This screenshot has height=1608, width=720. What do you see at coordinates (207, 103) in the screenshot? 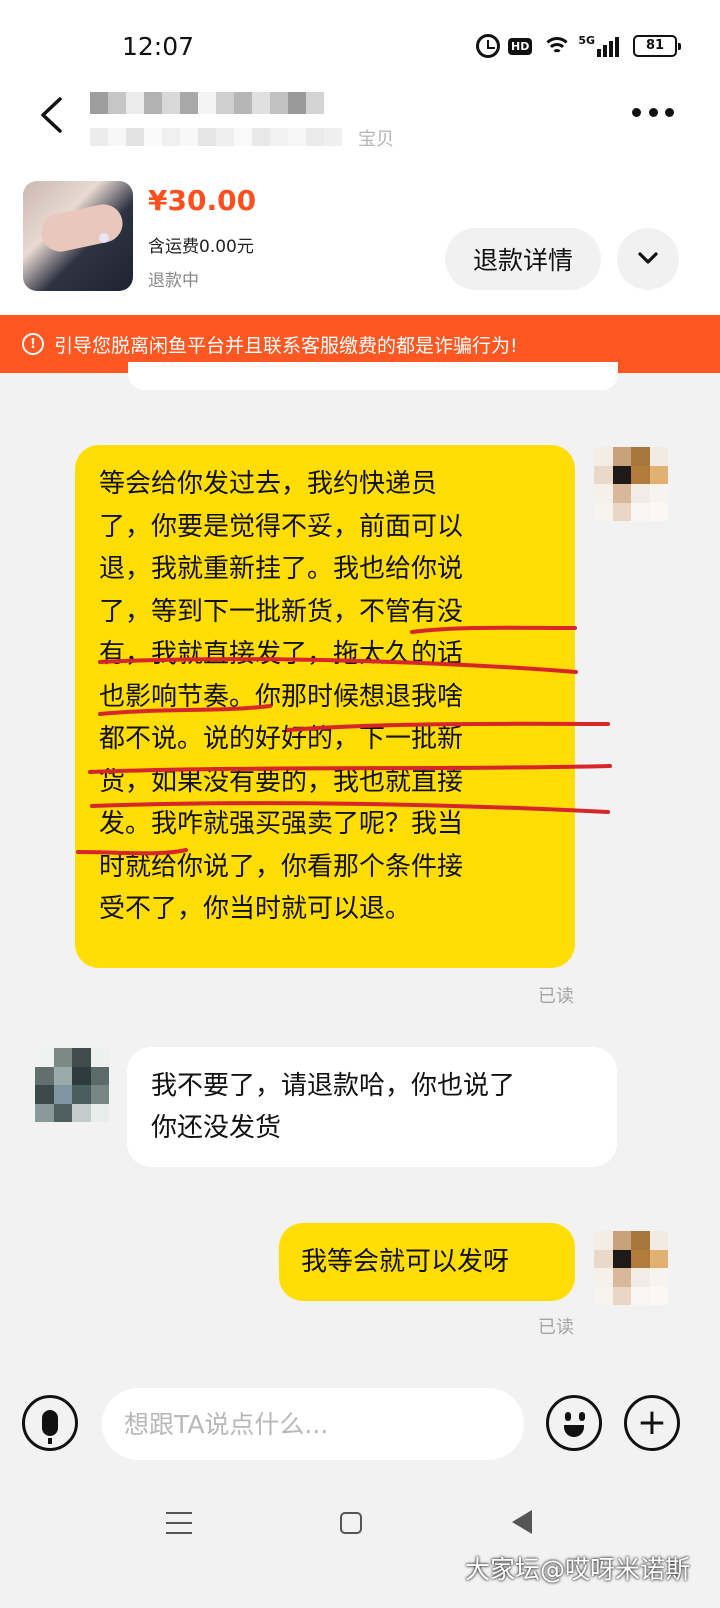
I see `seller-name-blurred` at bounding box center [207, 103].